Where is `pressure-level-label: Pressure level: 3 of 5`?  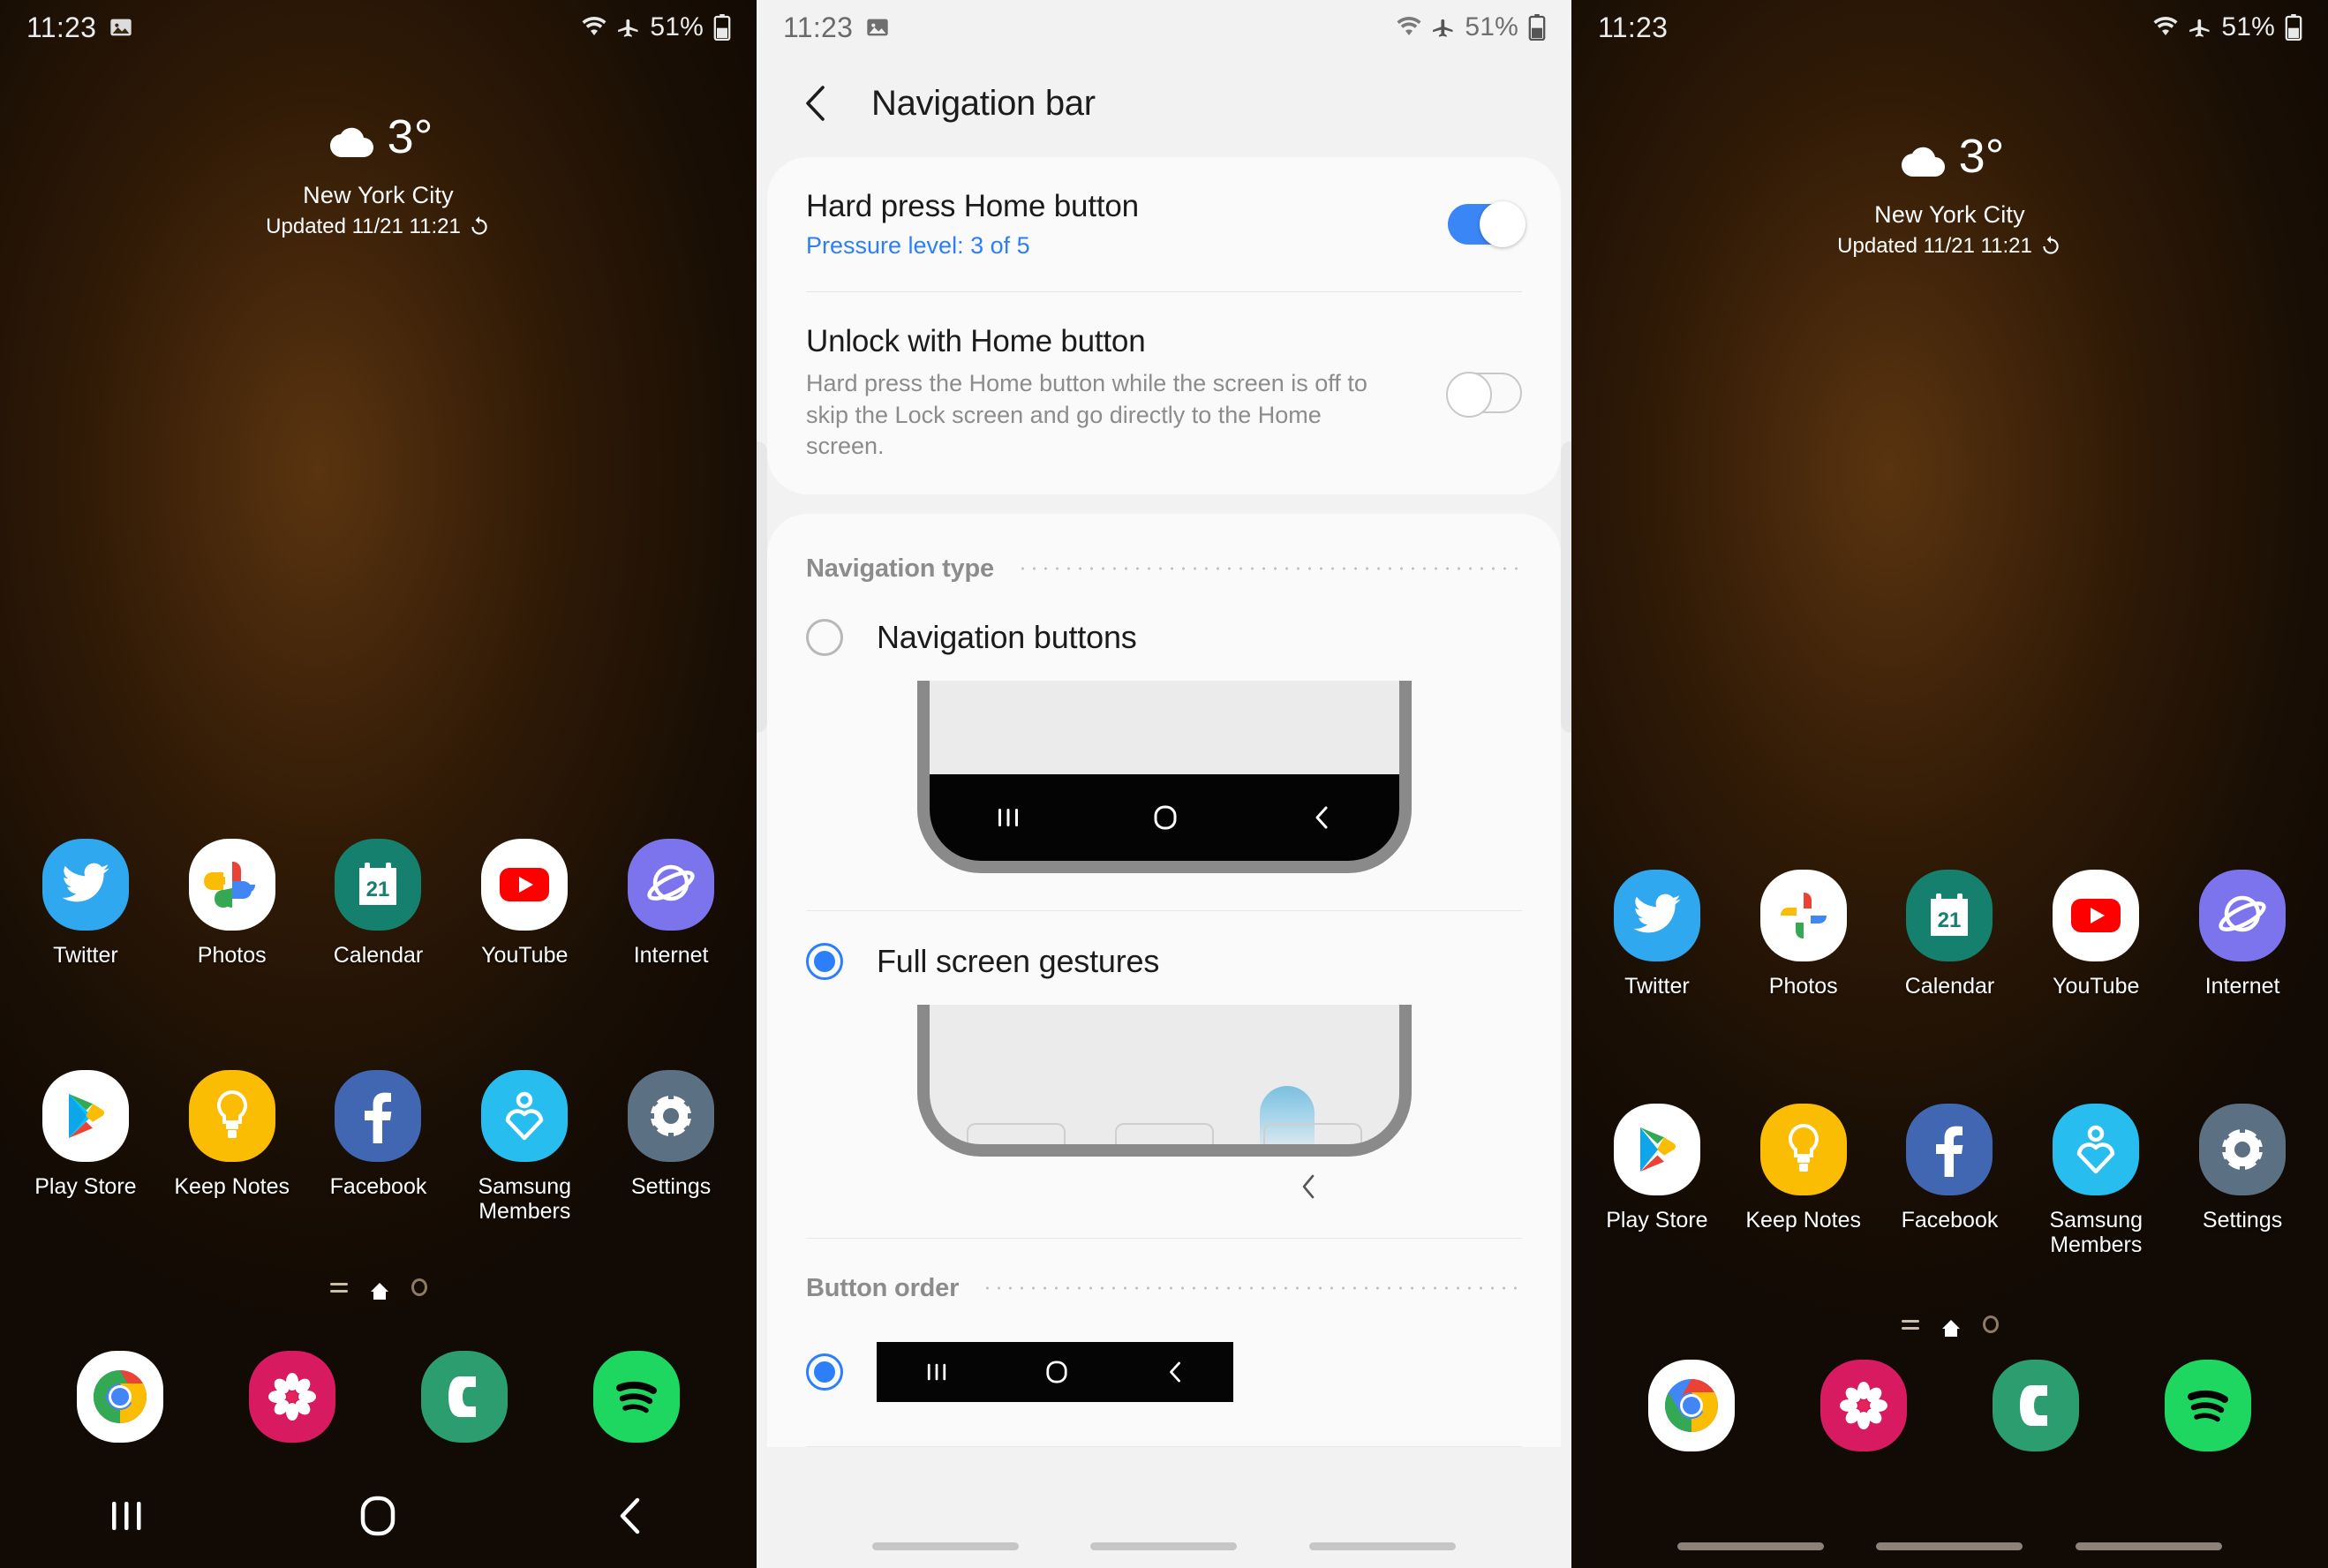 pressure-level-label: Pressure level: 3 of 5 is located at coordinates (1118, 246).